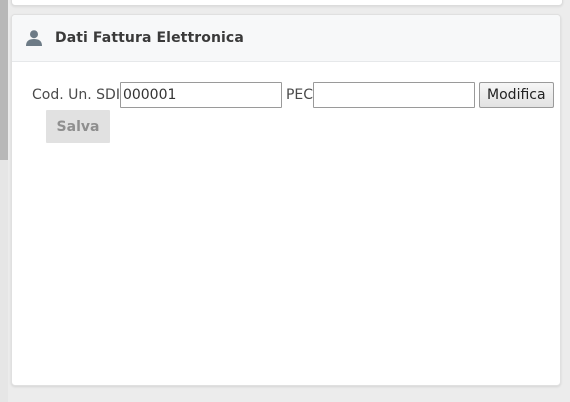 The width and height of the screenshot is (570, 402). I want to click on save-button: Salva, so click(78, 126).